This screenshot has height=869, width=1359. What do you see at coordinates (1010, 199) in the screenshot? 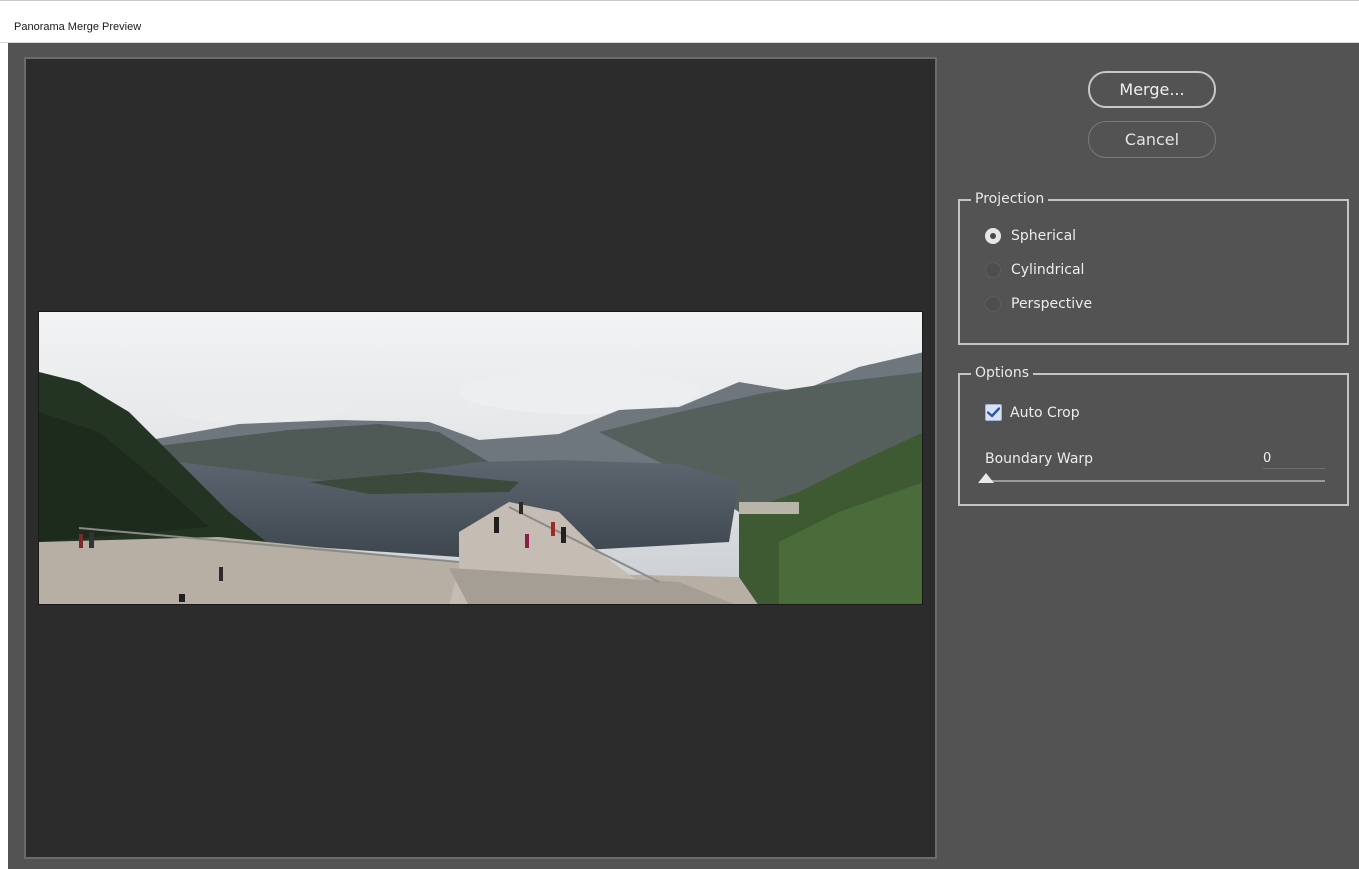
I see `projection-legend: Projection` at bounding box center [1010, 199].